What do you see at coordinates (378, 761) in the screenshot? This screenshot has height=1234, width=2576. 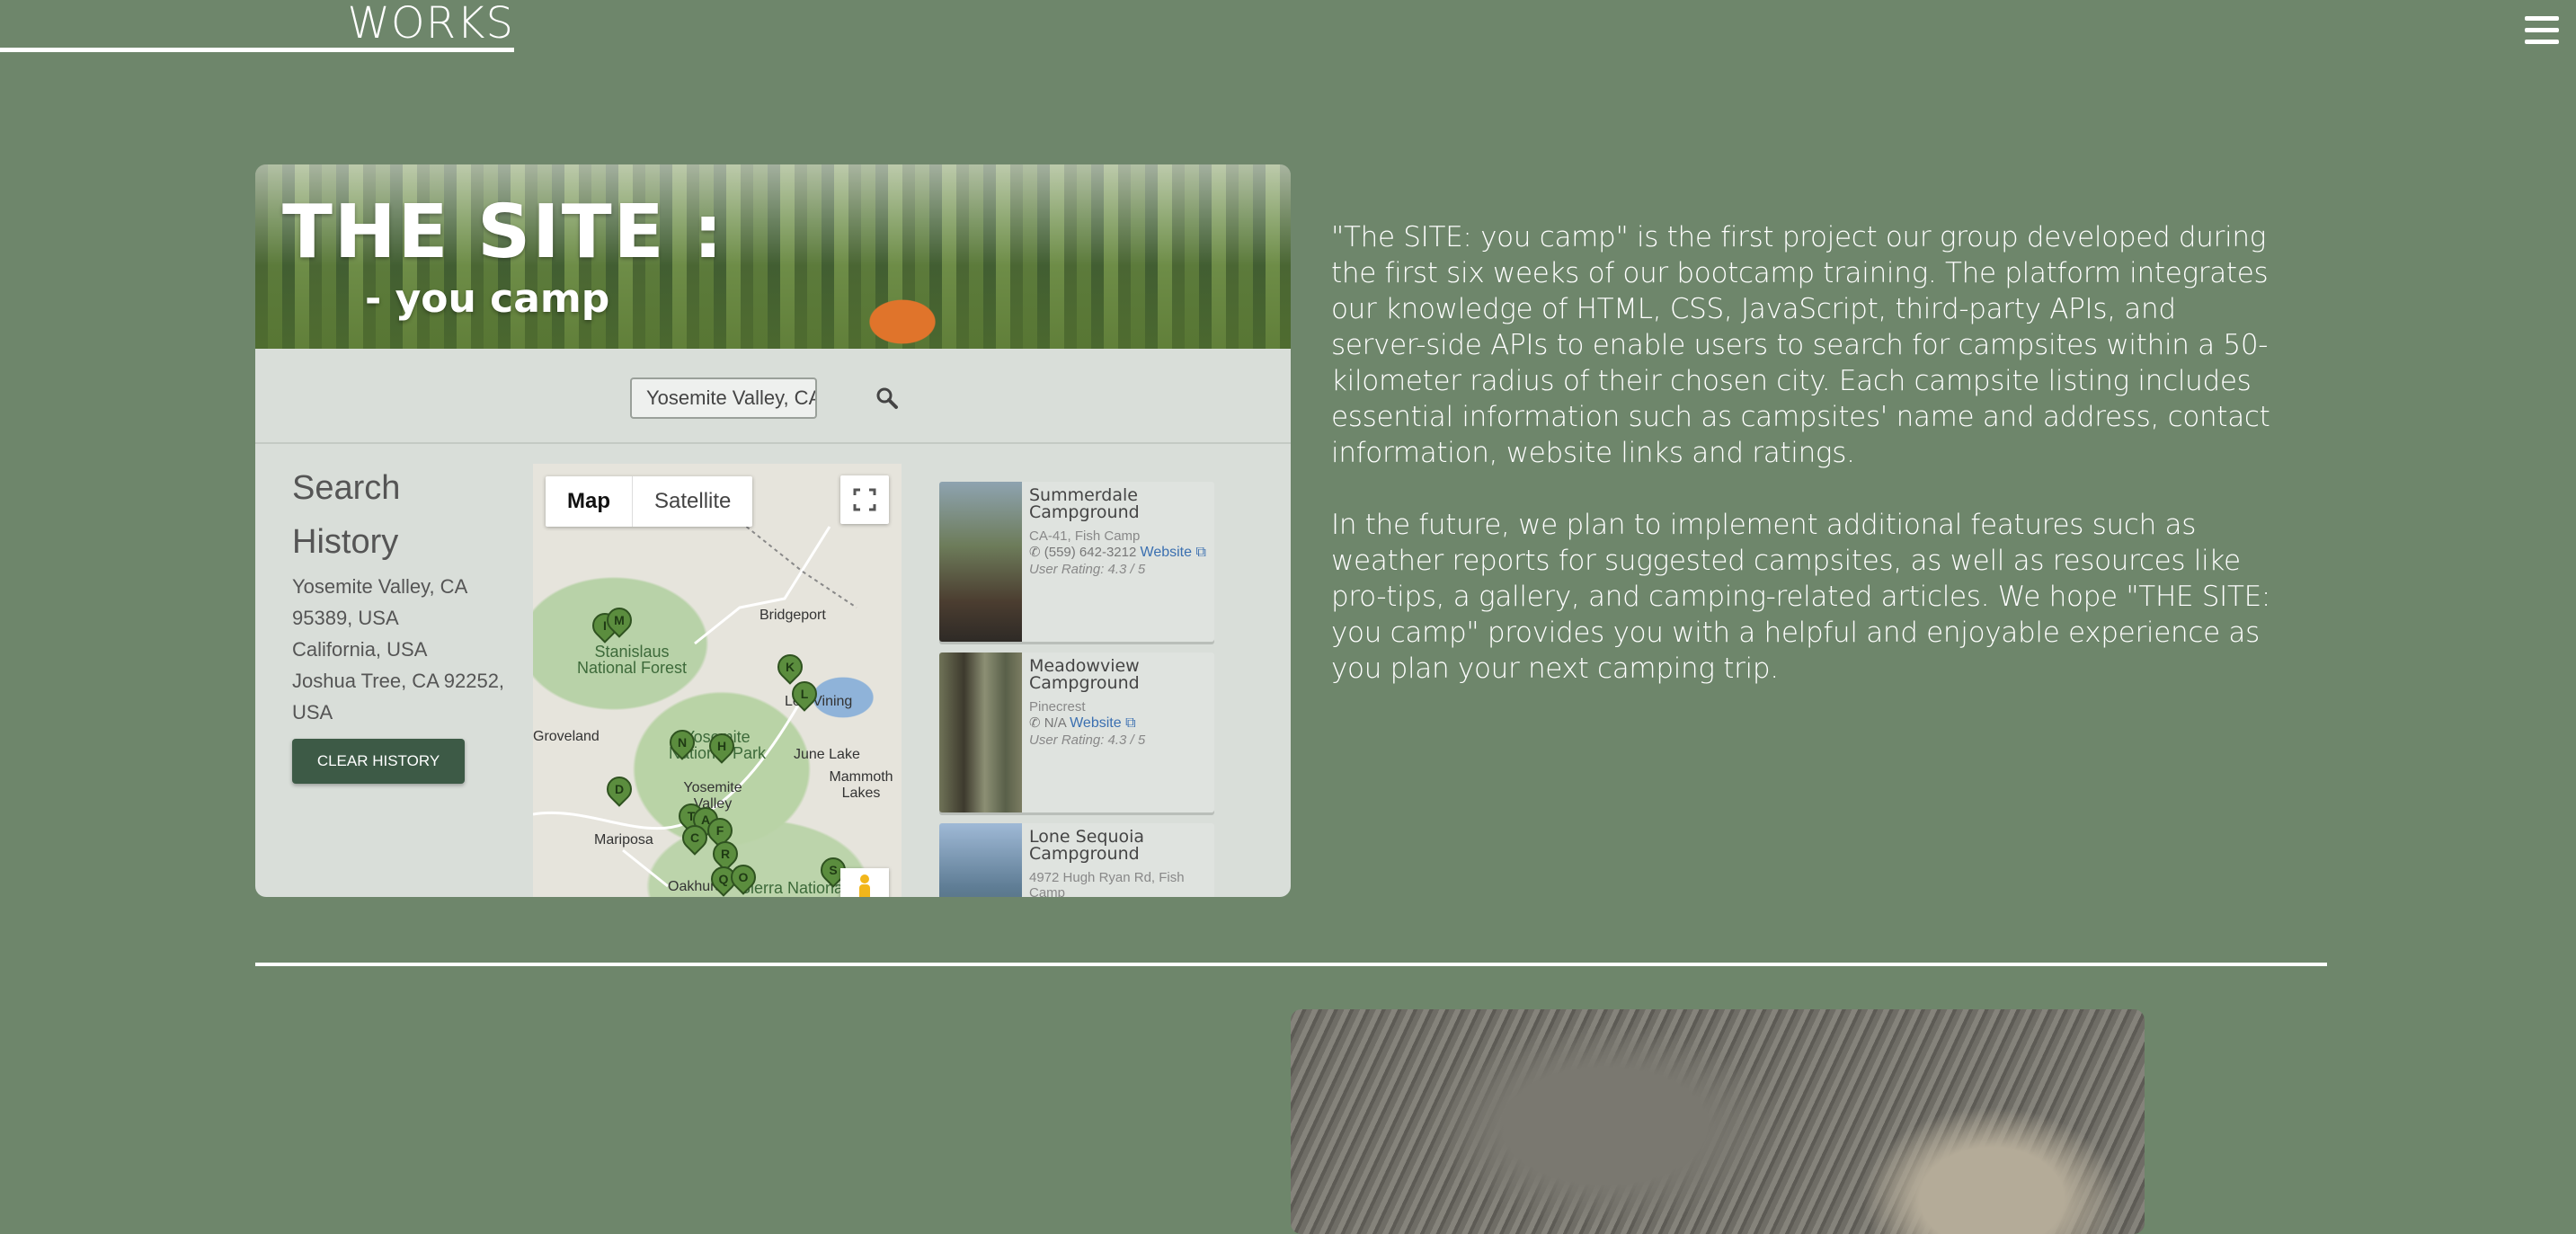 I see `clear-history-button: CLEAR HISTORY` at bounding box center [378, 761].